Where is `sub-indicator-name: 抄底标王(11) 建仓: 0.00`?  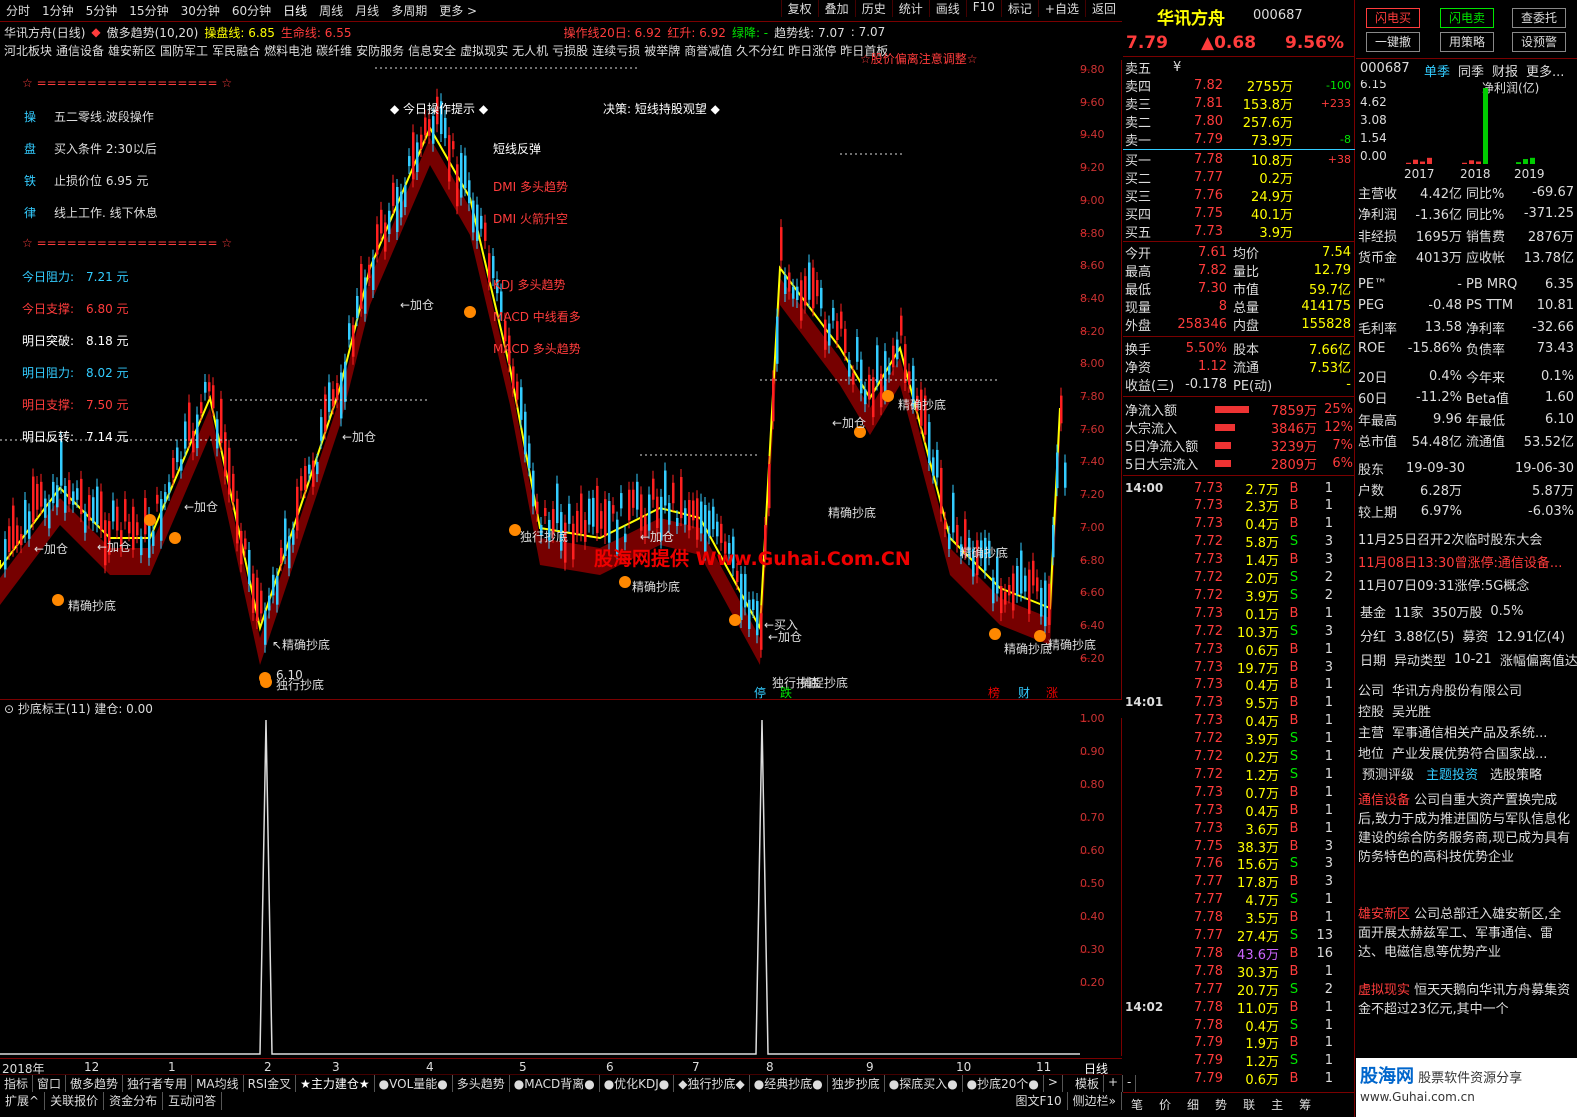 sub-indicator-name: 抄底标王(11) 建仓: 0.00 is located at coordinates (85, 709).